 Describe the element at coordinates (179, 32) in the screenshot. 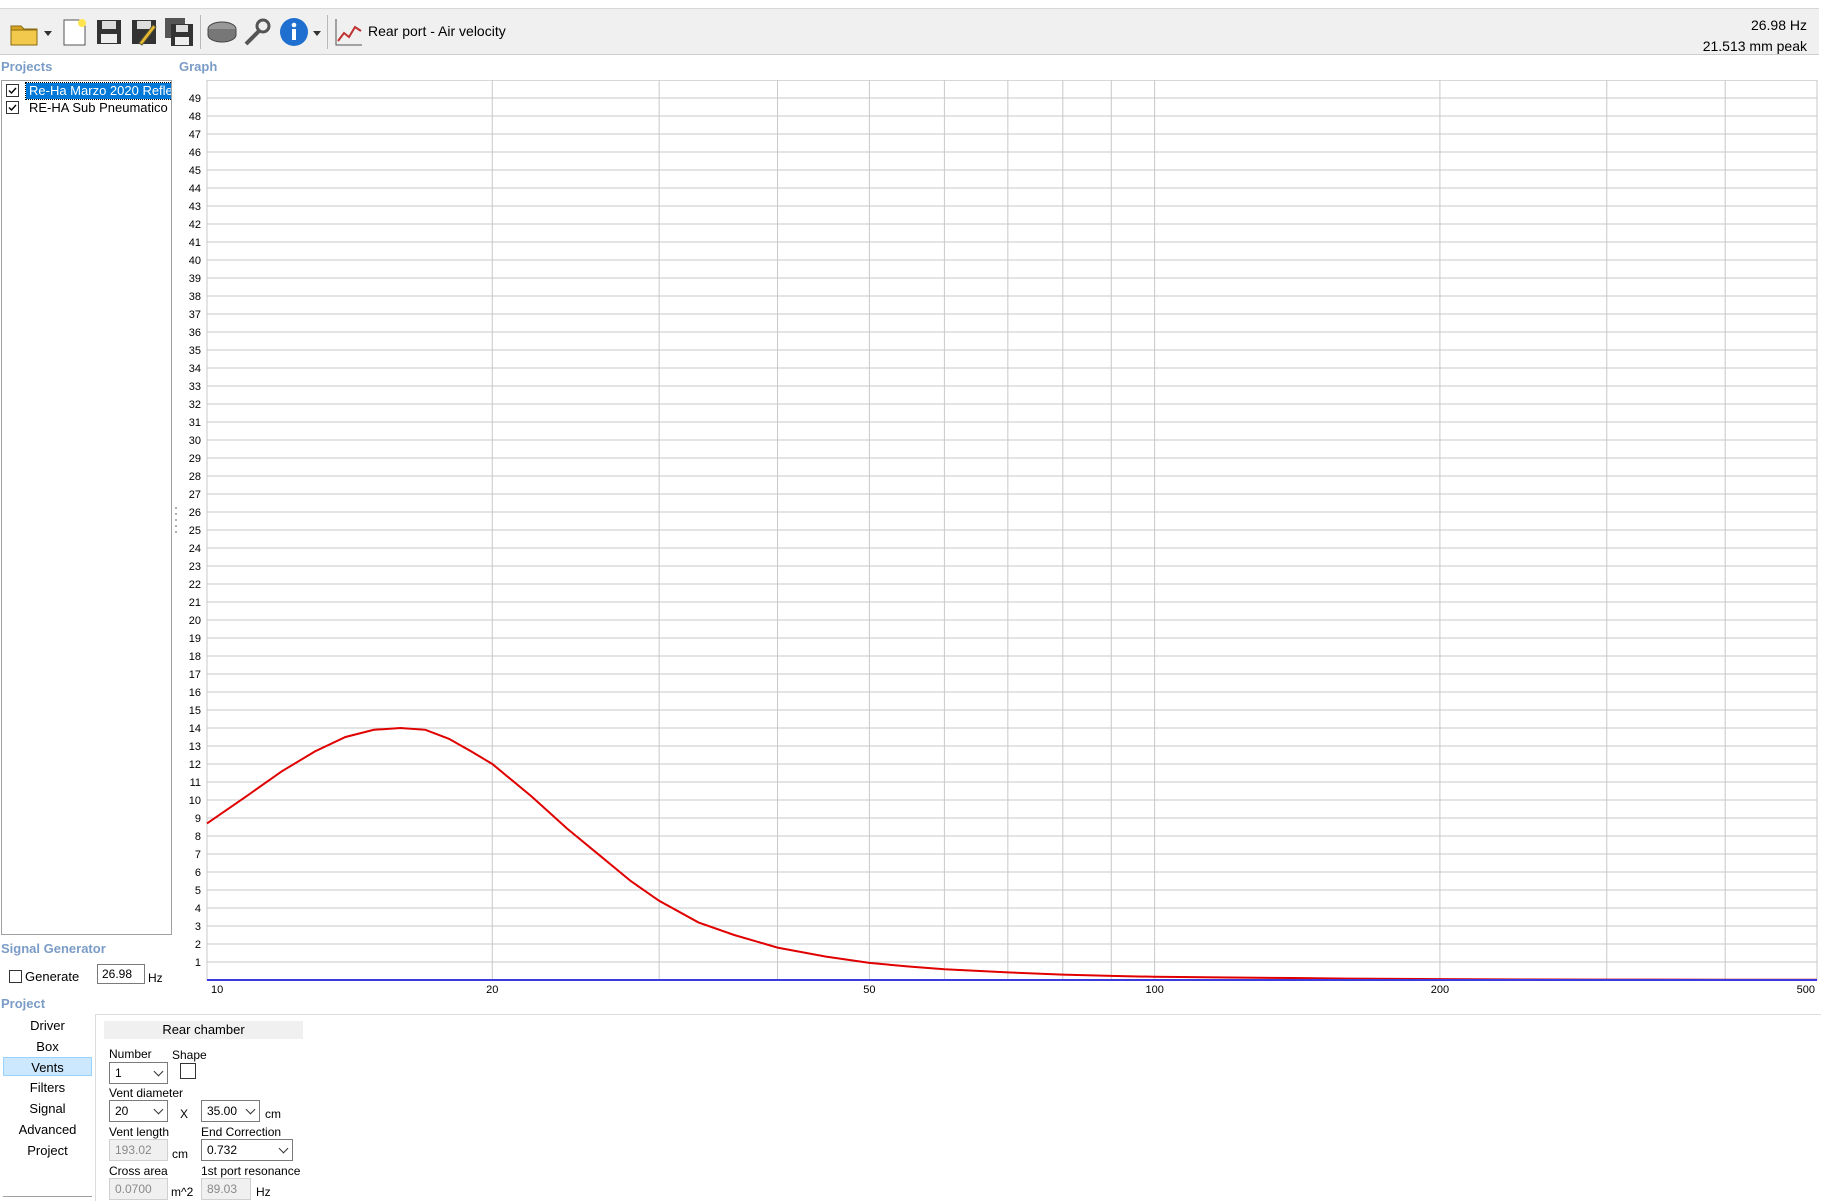

I see `save-all-icon` at that location.